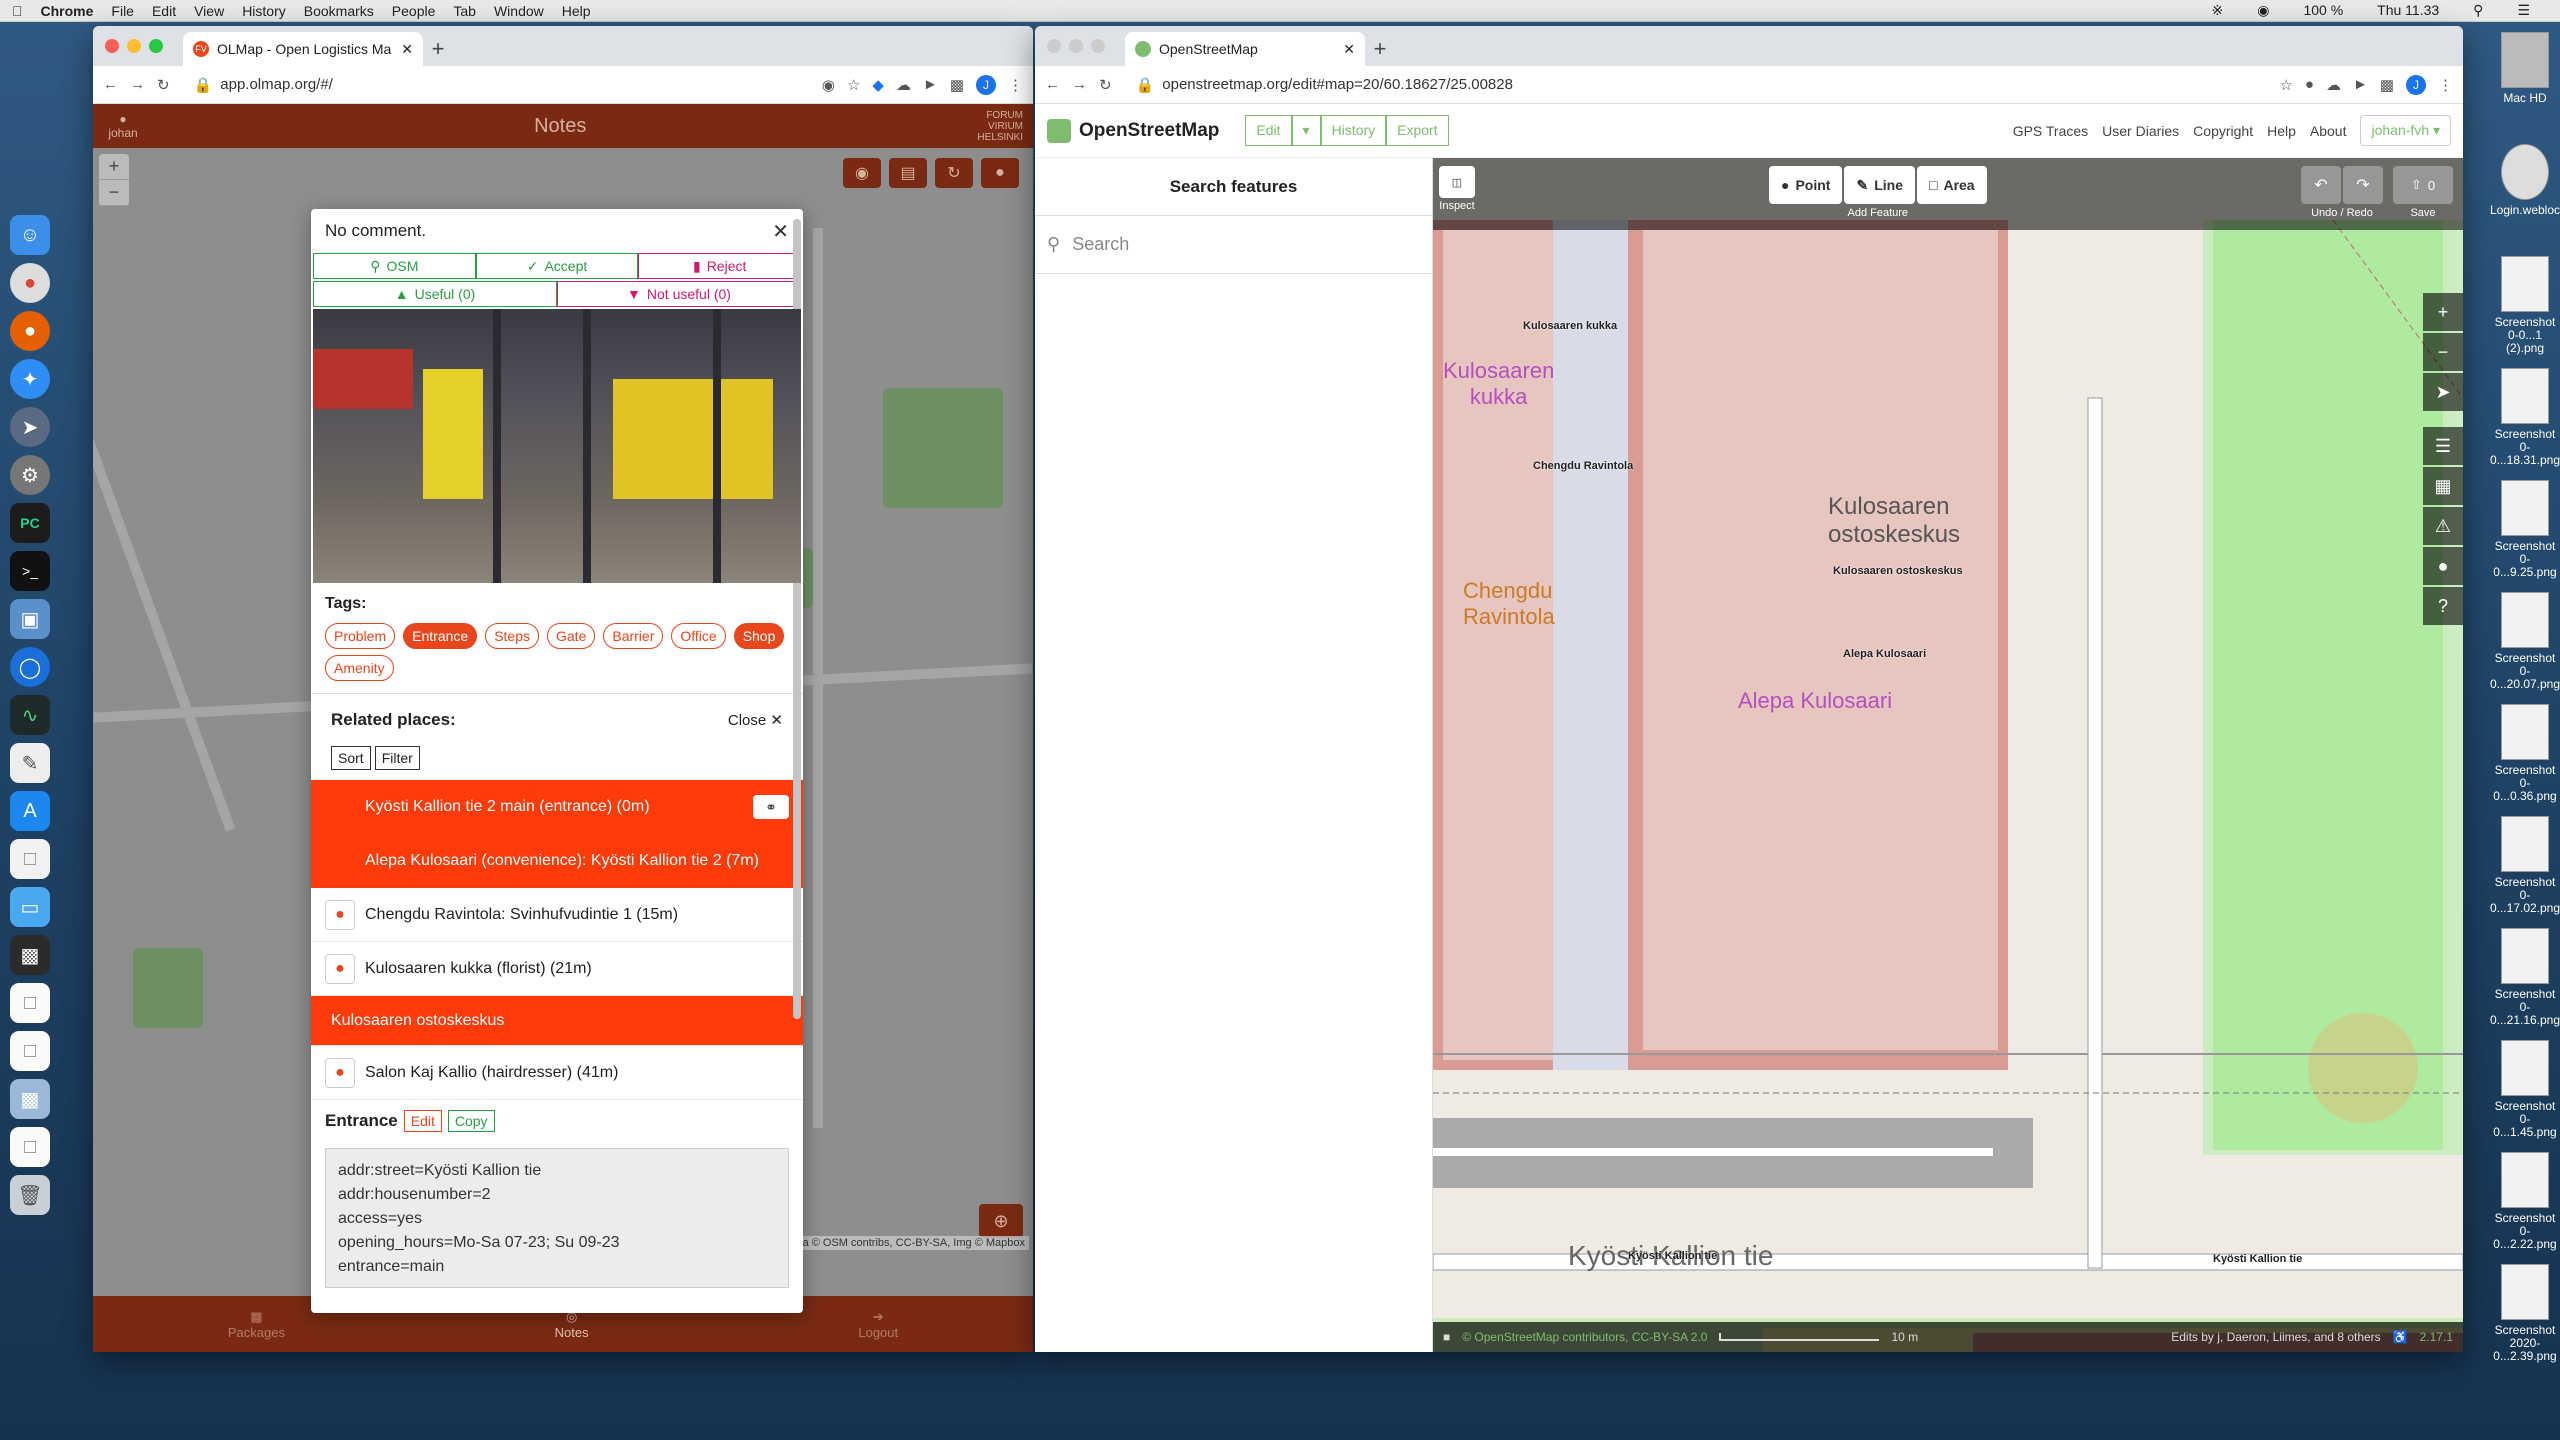  What do you see at coordinates (2323, 10) in the screenshot?
I see `battery-status: 100 %` at bounding box center [2323, 10].